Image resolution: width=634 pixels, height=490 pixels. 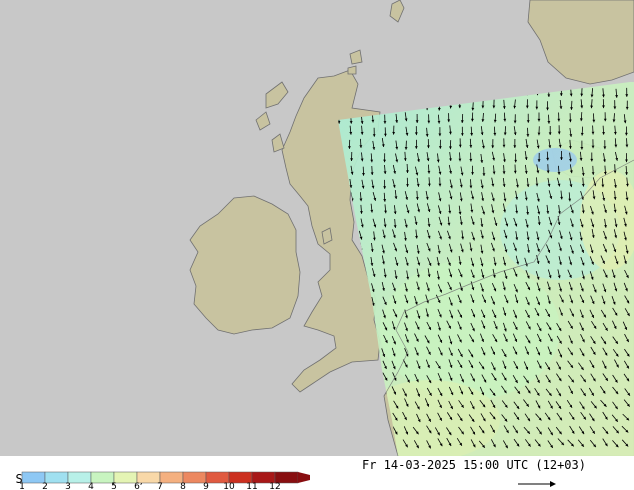 What do you see at coordinates (164, 480) in the screenshot?
I see `wind-scale-legend: 1 2 3 4 5 6 7 8 9 10 11 12` at bounding box center [164, 480].